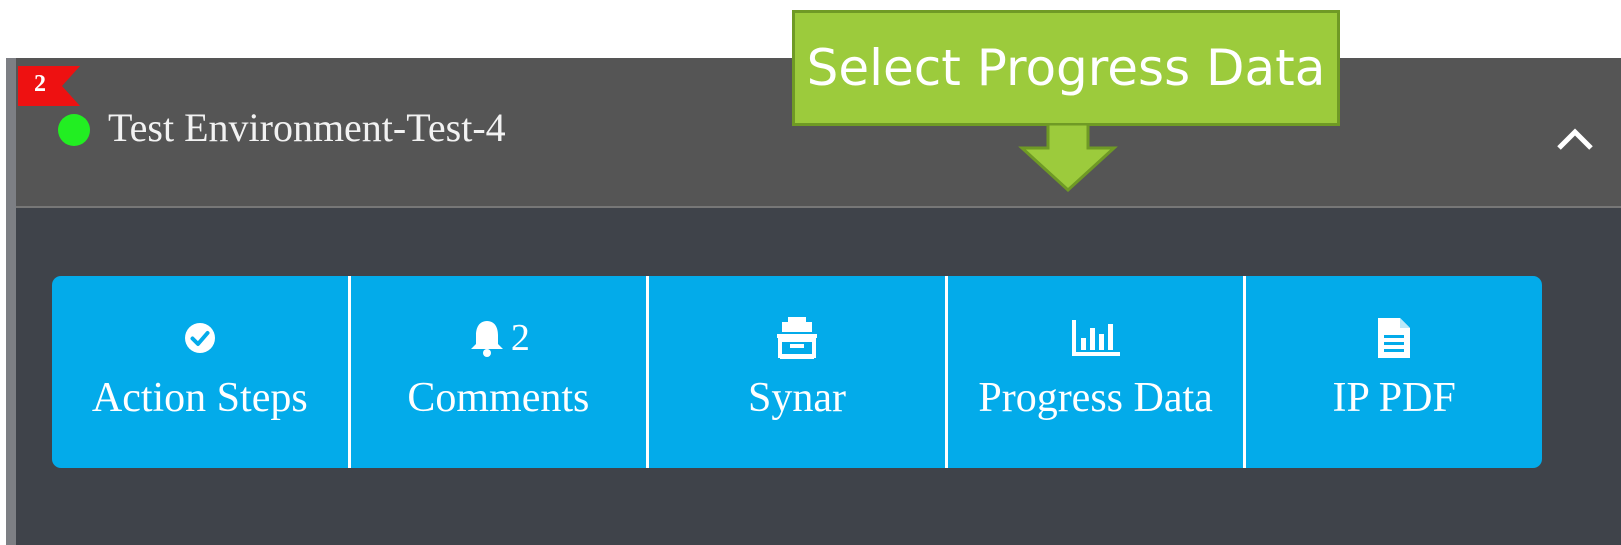 Image resolution: width=1621 pixels, height=545 pixels. I want to click on tutorial-callout: Select Progress Data, so click(1066, 68).